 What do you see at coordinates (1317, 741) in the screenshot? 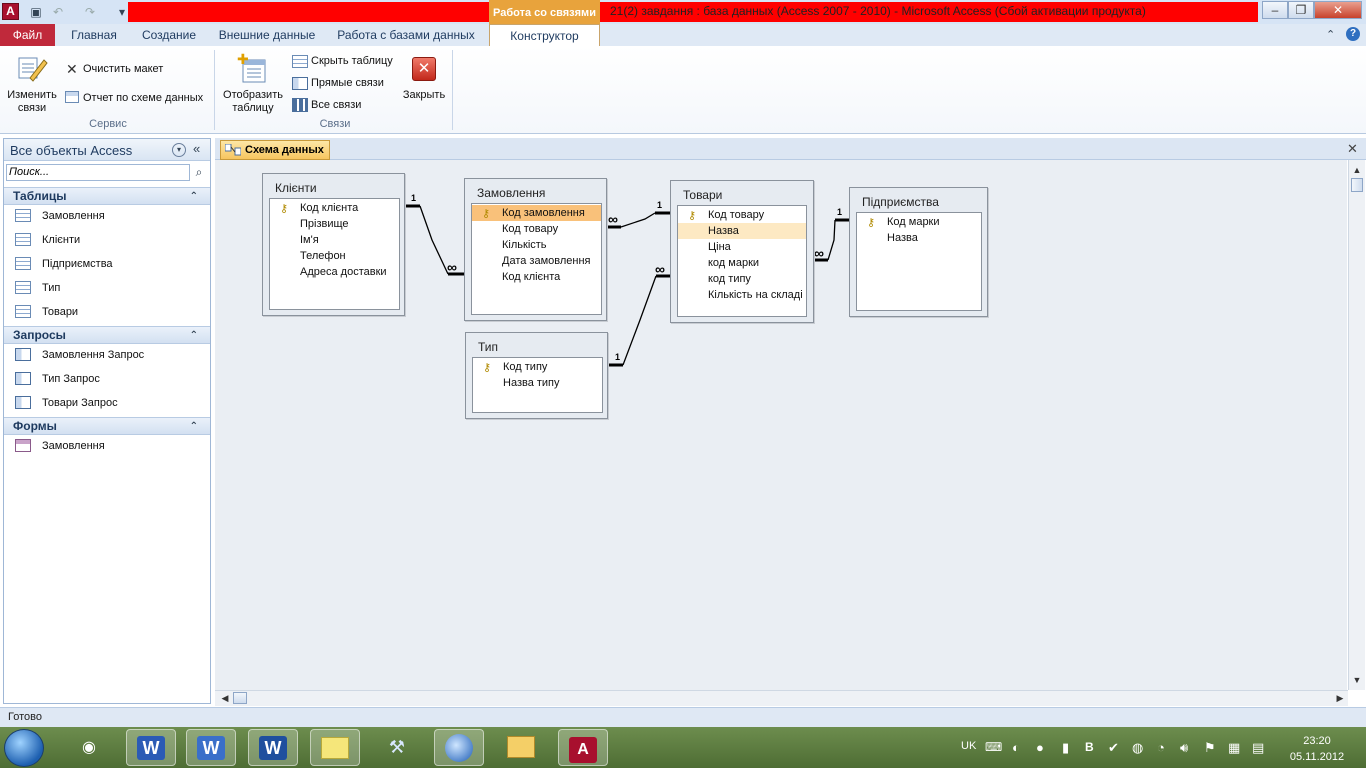
I see `clock-time: 23:20` at bounding box center [1317, 741].